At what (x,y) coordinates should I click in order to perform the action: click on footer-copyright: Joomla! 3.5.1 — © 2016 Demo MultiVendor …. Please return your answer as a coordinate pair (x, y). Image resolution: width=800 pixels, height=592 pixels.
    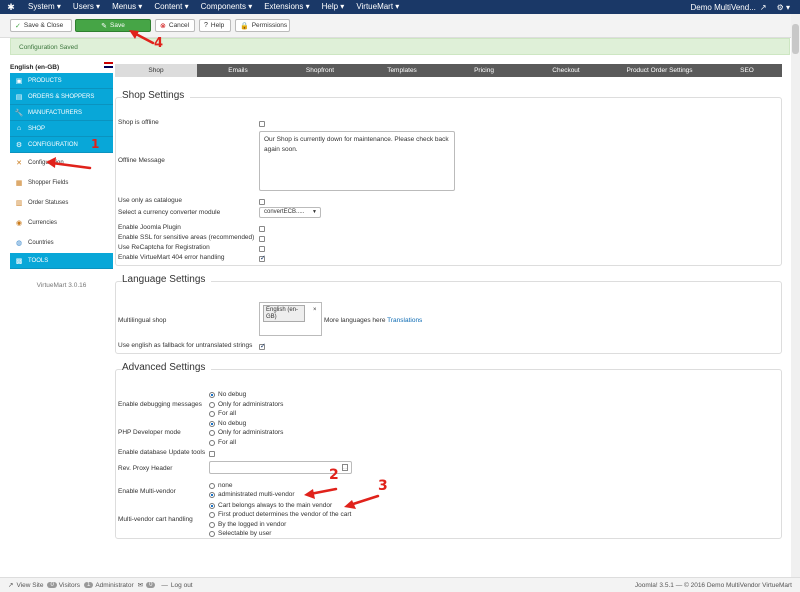
    Looking at the image, I should click on (713, 585).